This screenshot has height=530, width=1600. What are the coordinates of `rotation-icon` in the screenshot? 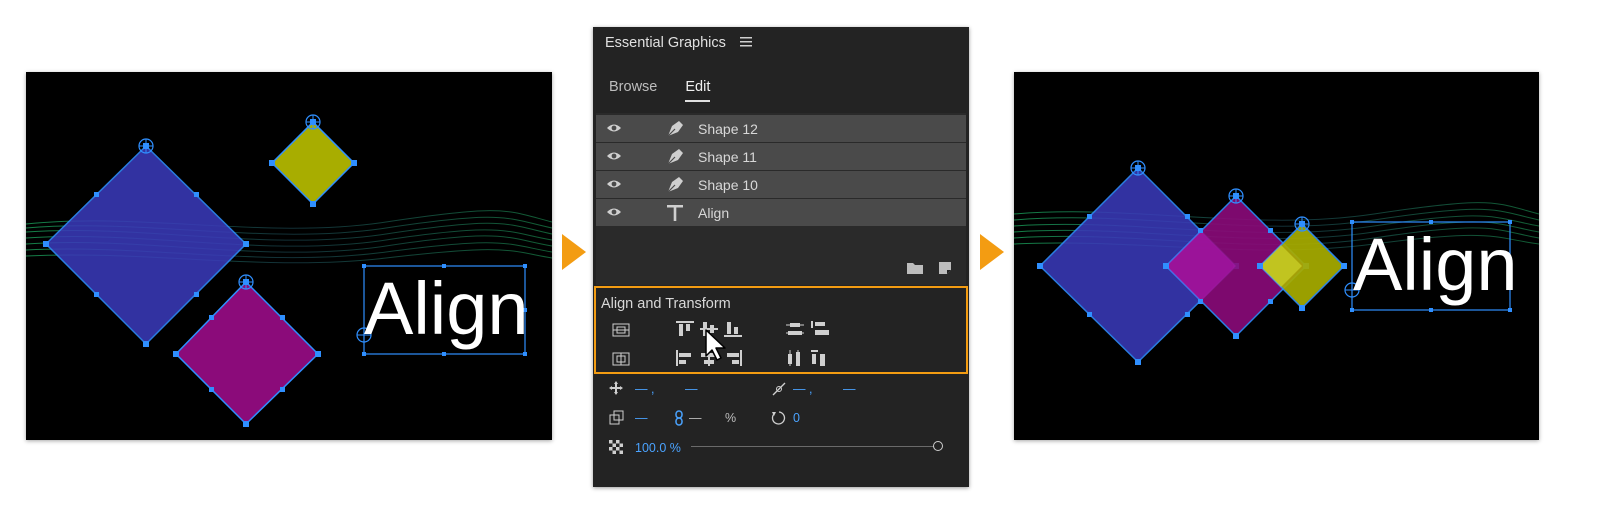 It's located at (778, 418).